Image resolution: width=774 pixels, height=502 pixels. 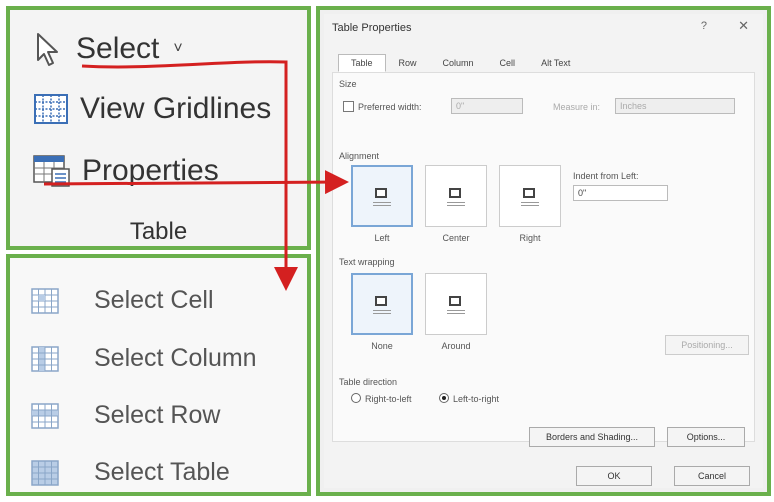 What do you see at coordinates (456, 346) in the screenshot?
I see `wrap-around-label: Around` at bounding box center [456, 346].